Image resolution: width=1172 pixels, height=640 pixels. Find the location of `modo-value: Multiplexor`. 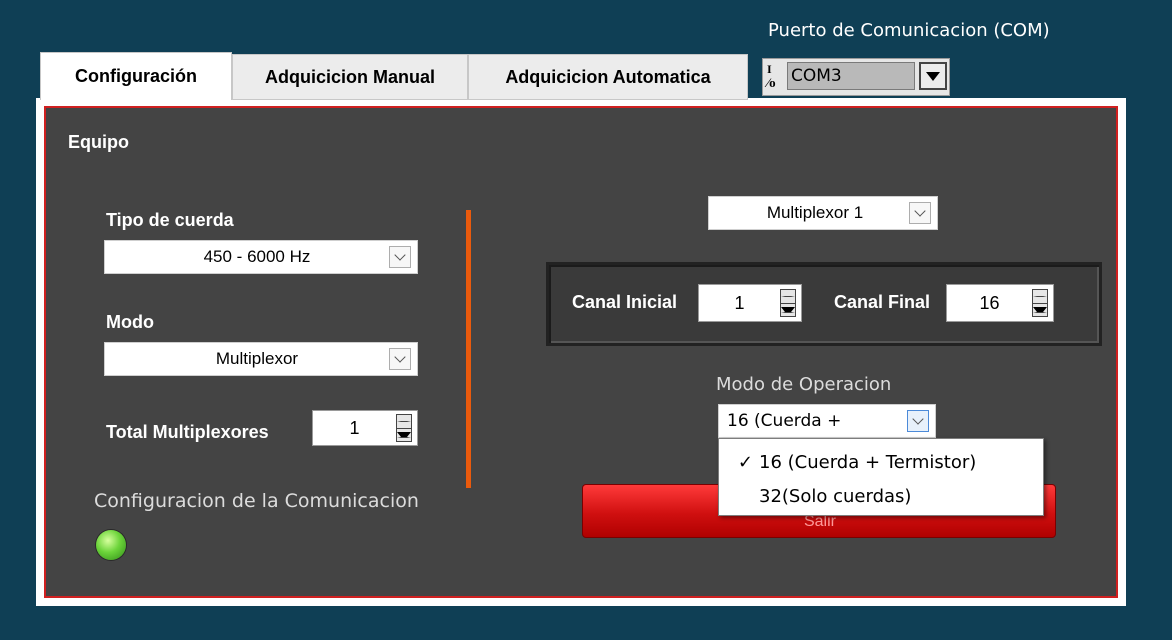

modo-value: Multiplexor is located at coordinates (257, 358).